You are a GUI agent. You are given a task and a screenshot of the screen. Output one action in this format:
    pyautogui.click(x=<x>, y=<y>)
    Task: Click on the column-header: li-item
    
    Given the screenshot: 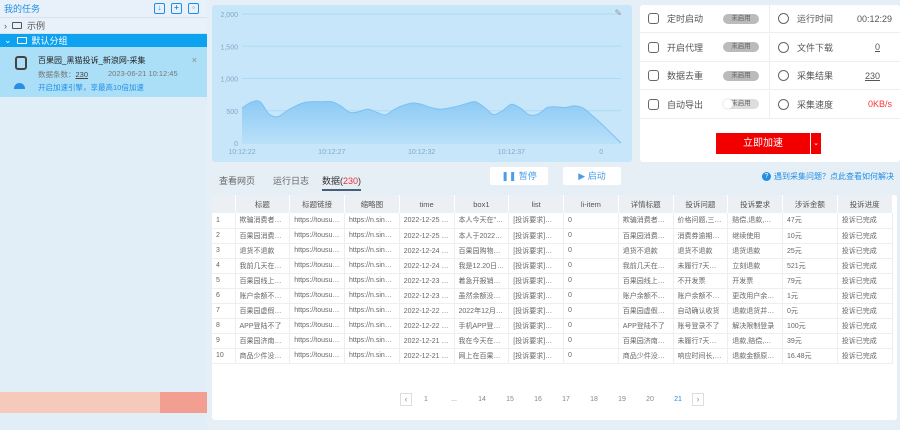 What is the action you would take?
    pyautogui.click(x=591, y=204)
    